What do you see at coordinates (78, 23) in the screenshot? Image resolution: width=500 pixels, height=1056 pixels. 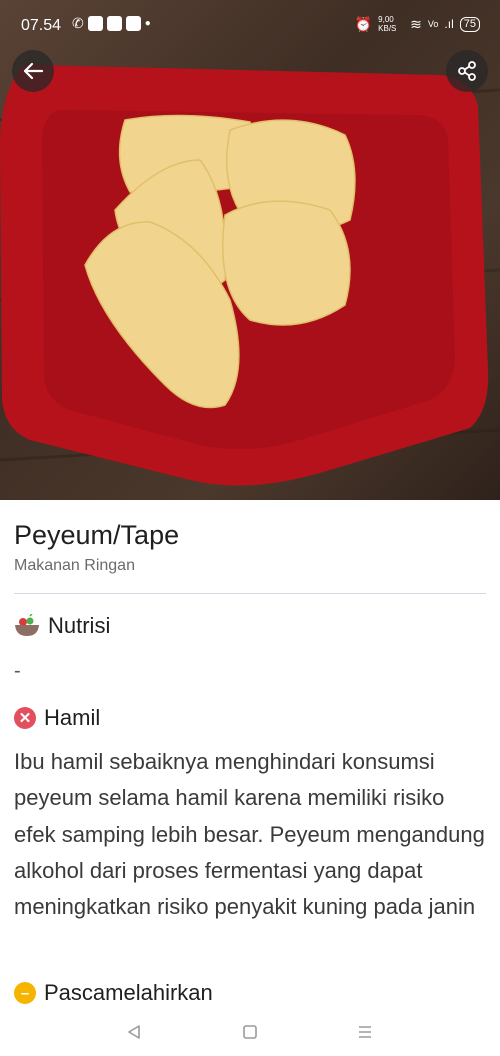 I see `whatsapp-icon: ✆` at bounding box center [78, 23].